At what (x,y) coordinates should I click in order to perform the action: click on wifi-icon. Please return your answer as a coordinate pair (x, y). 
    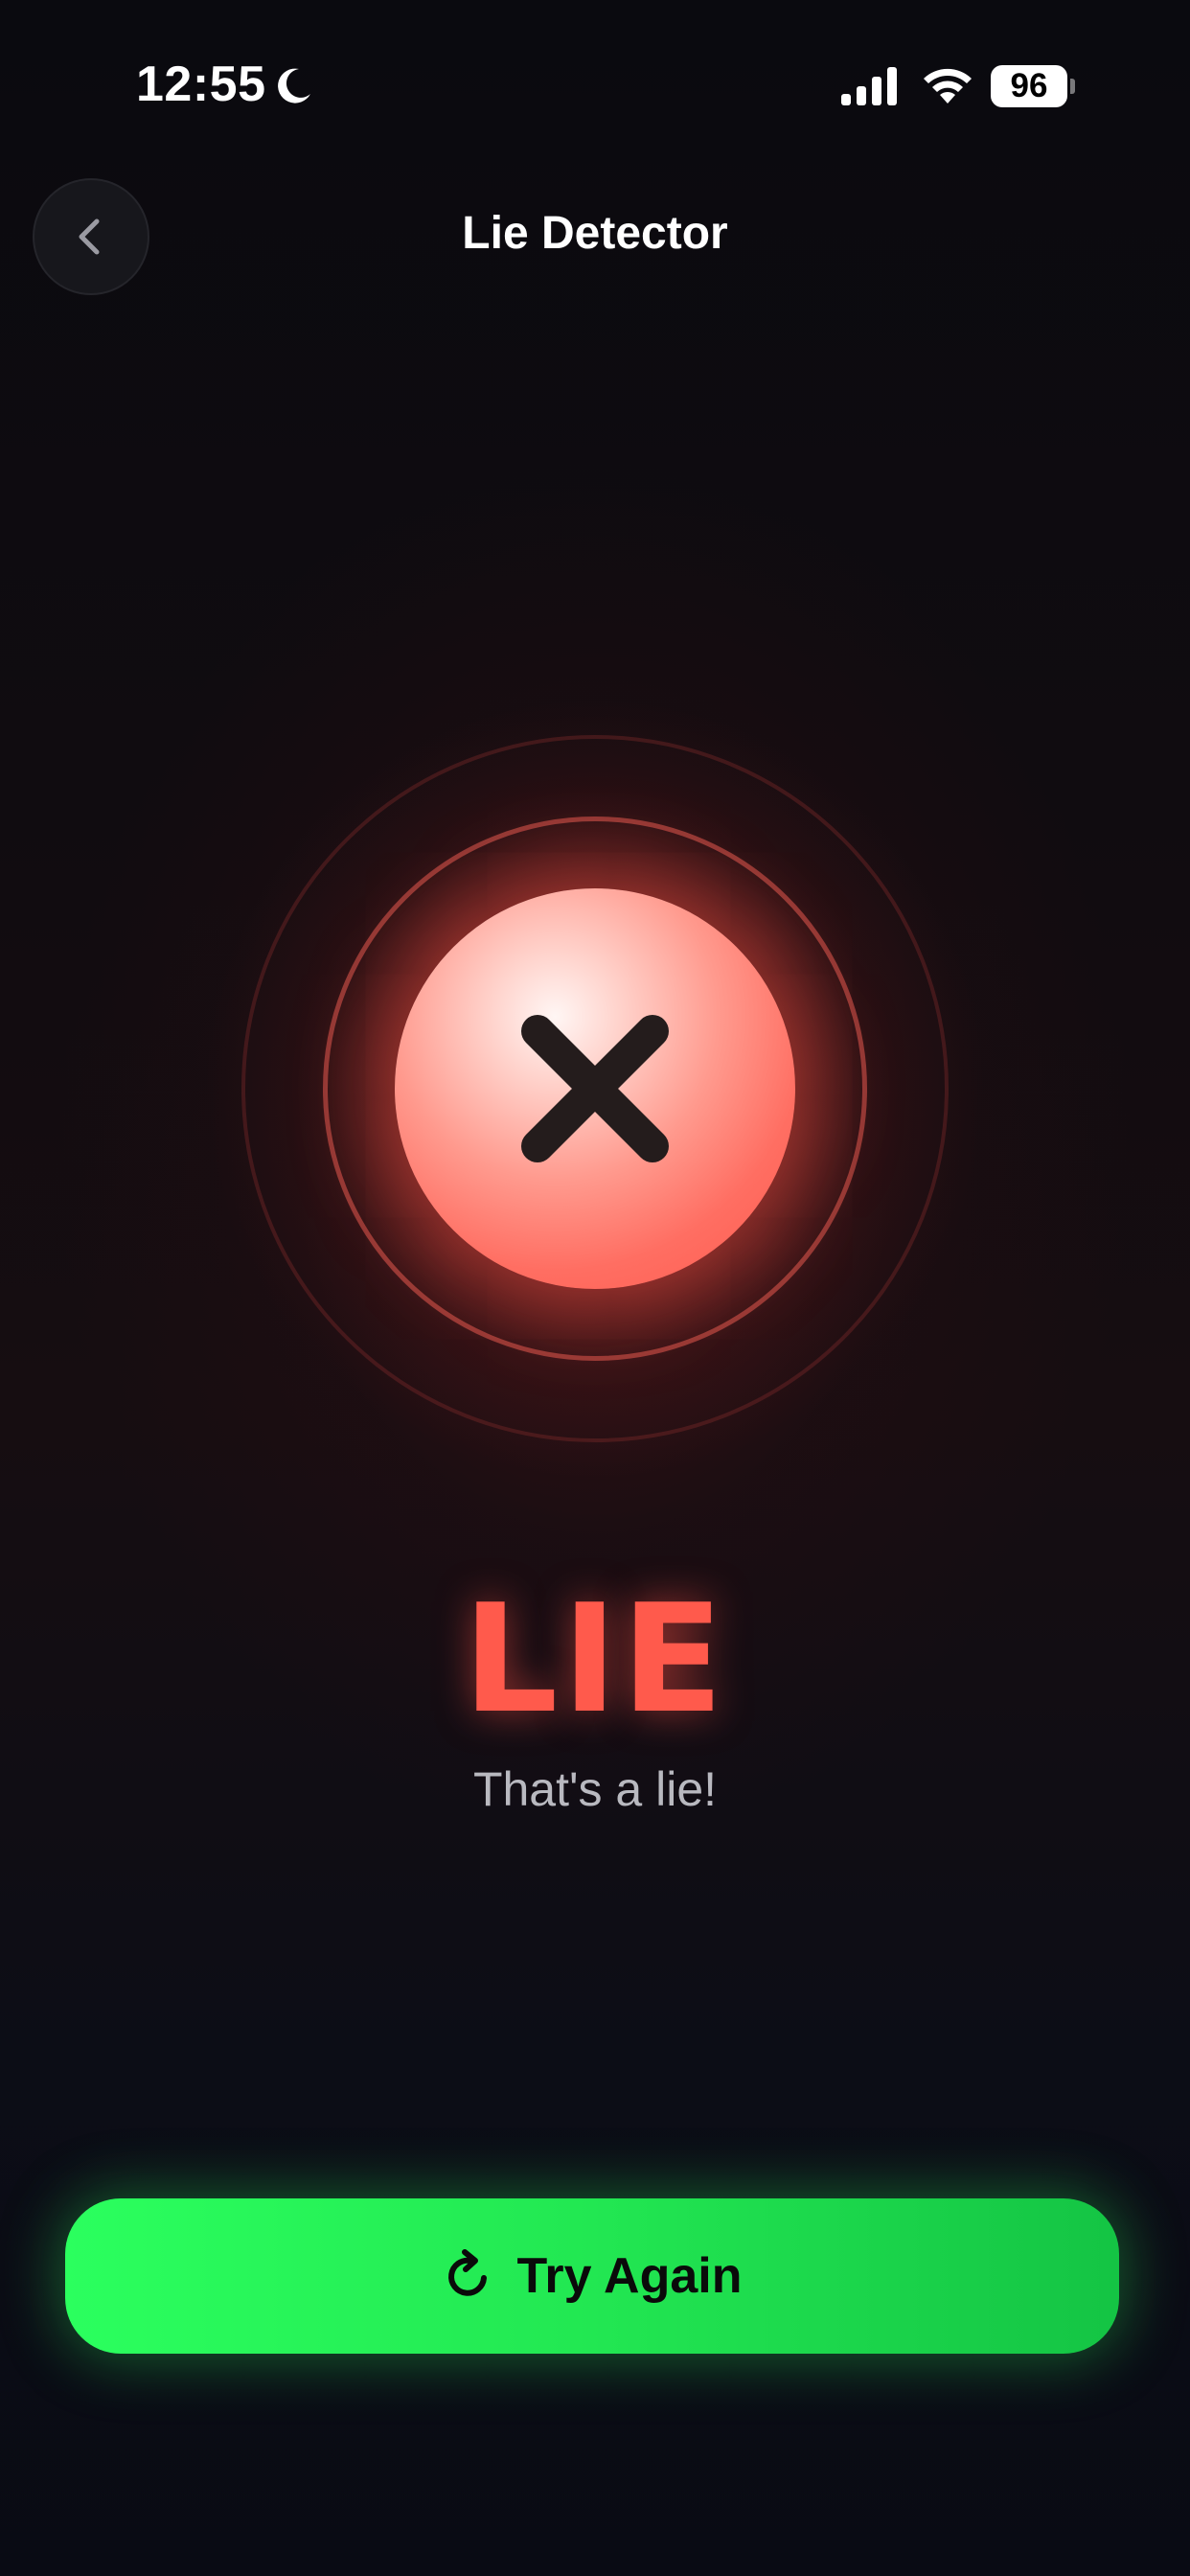
    Looking at the image, I should click on (948, 86).